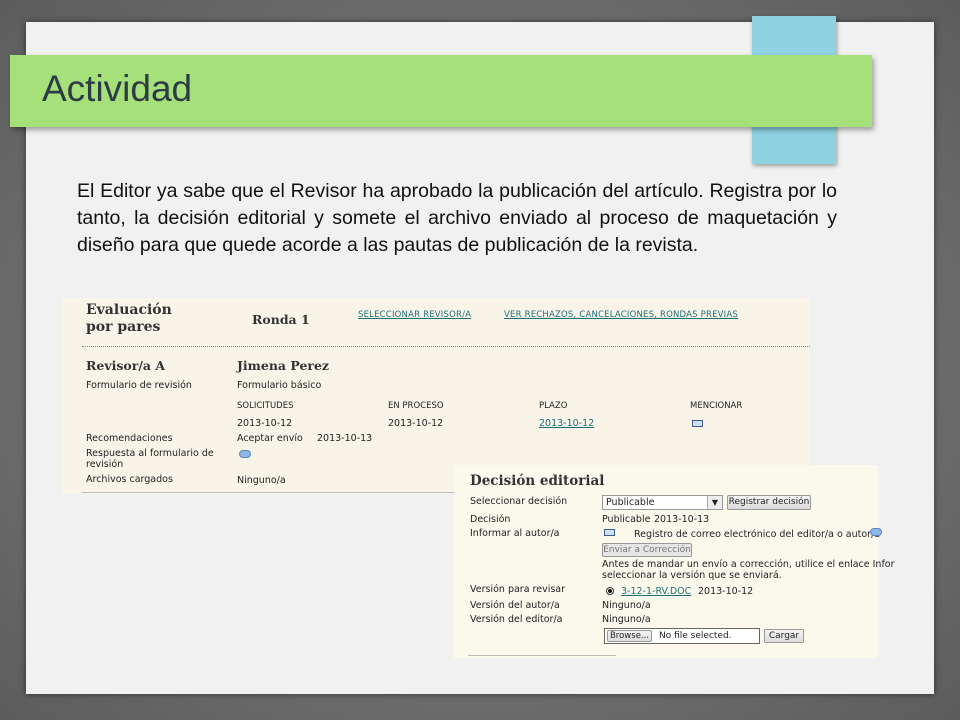 This screenshot has height=720, width=960. What do you see at coordinates (682, 519) in the screenshot?
I see `decision-date: 2013-10-13` at bounding box center [682, 519].